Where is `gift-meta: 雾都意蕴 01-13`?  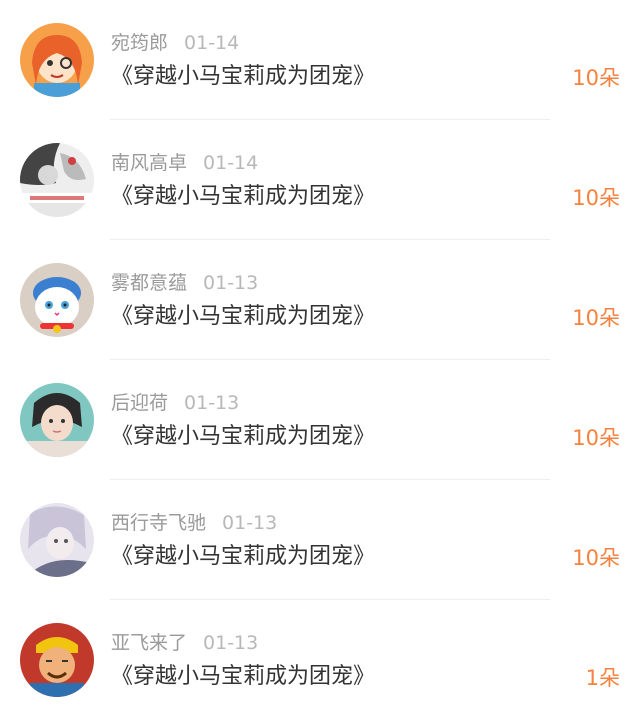 gift-meta: 雾都意蕴 01-13 is located at coordinates (184, 283).